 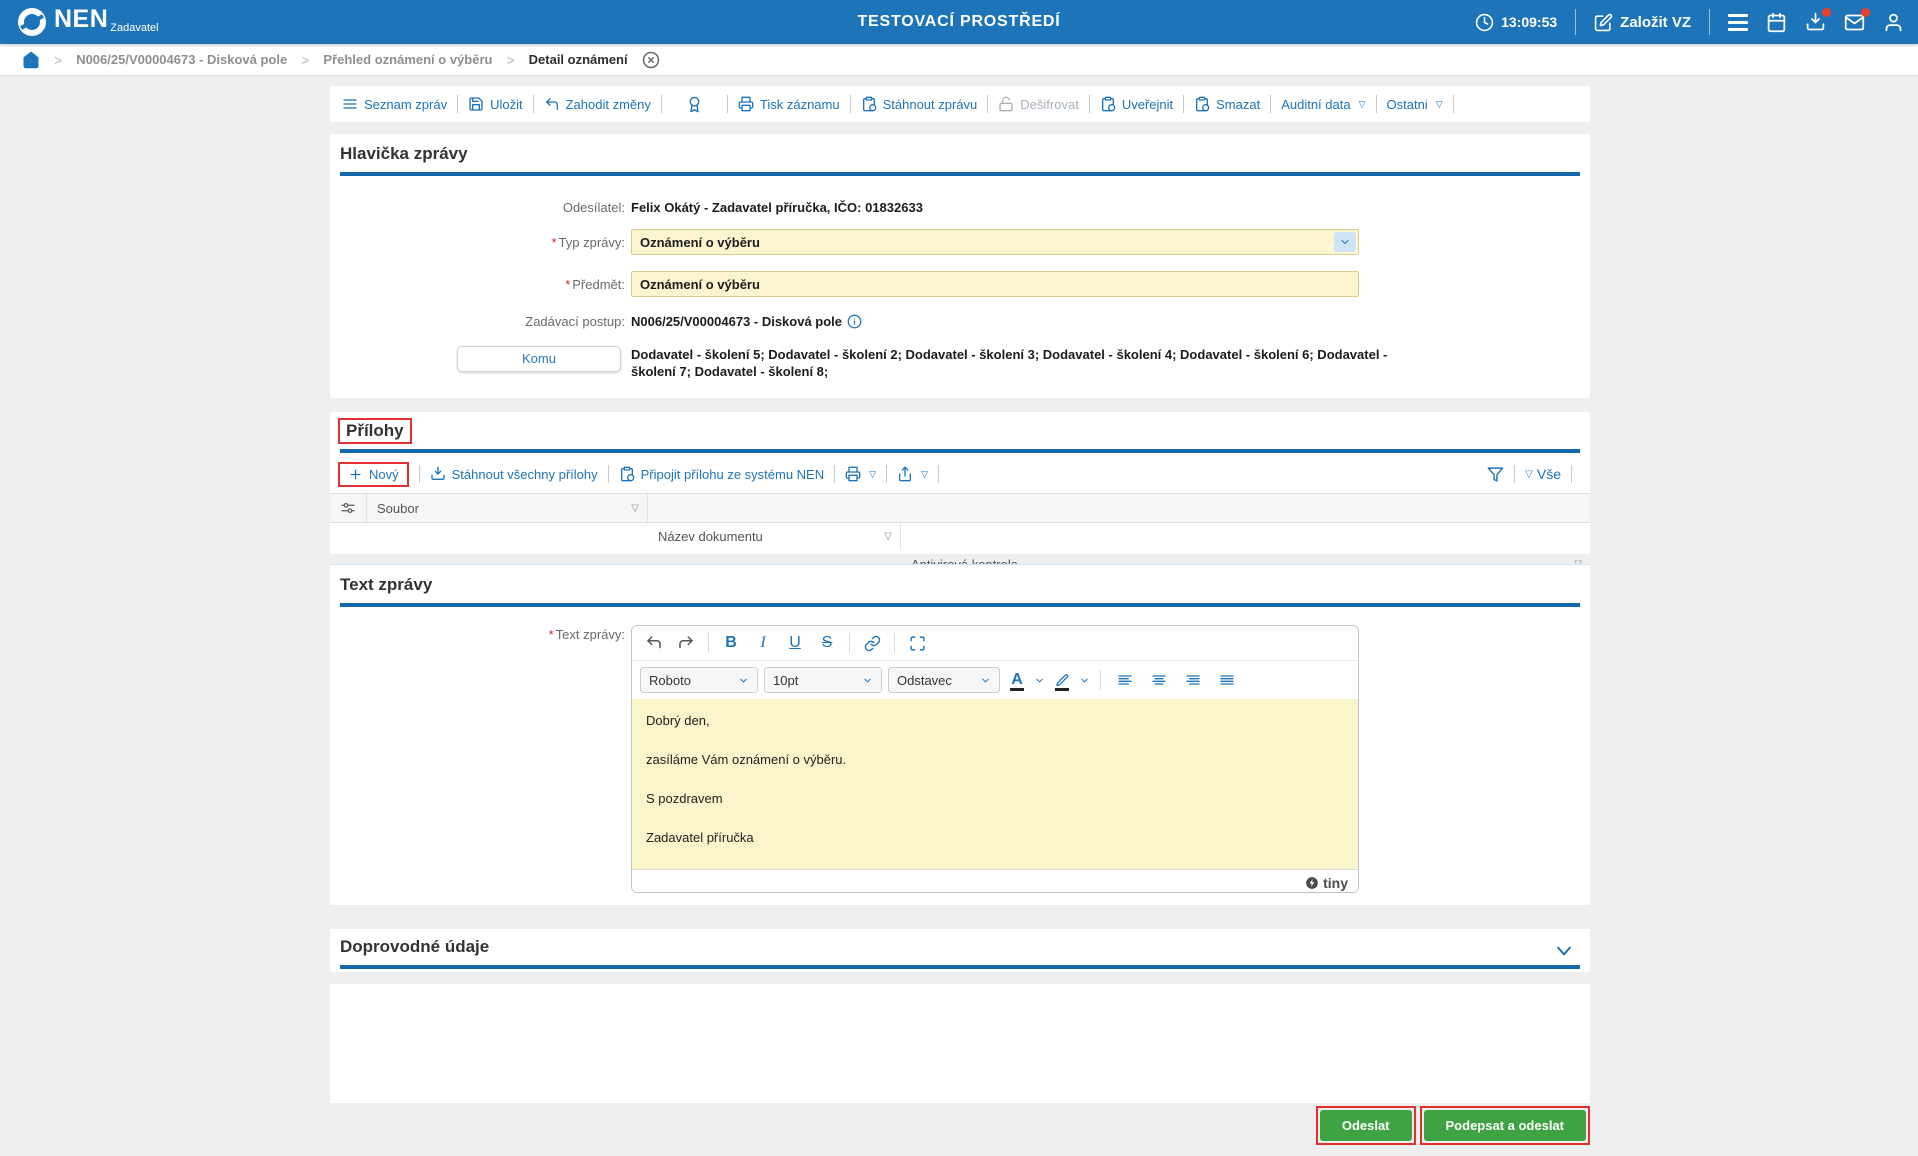 What do you see at coordinates (1504, 1125) in the screenshot?
I see `sign-and-send-button: Podepsat a odeslat` at bounding box center [1504, 1125].